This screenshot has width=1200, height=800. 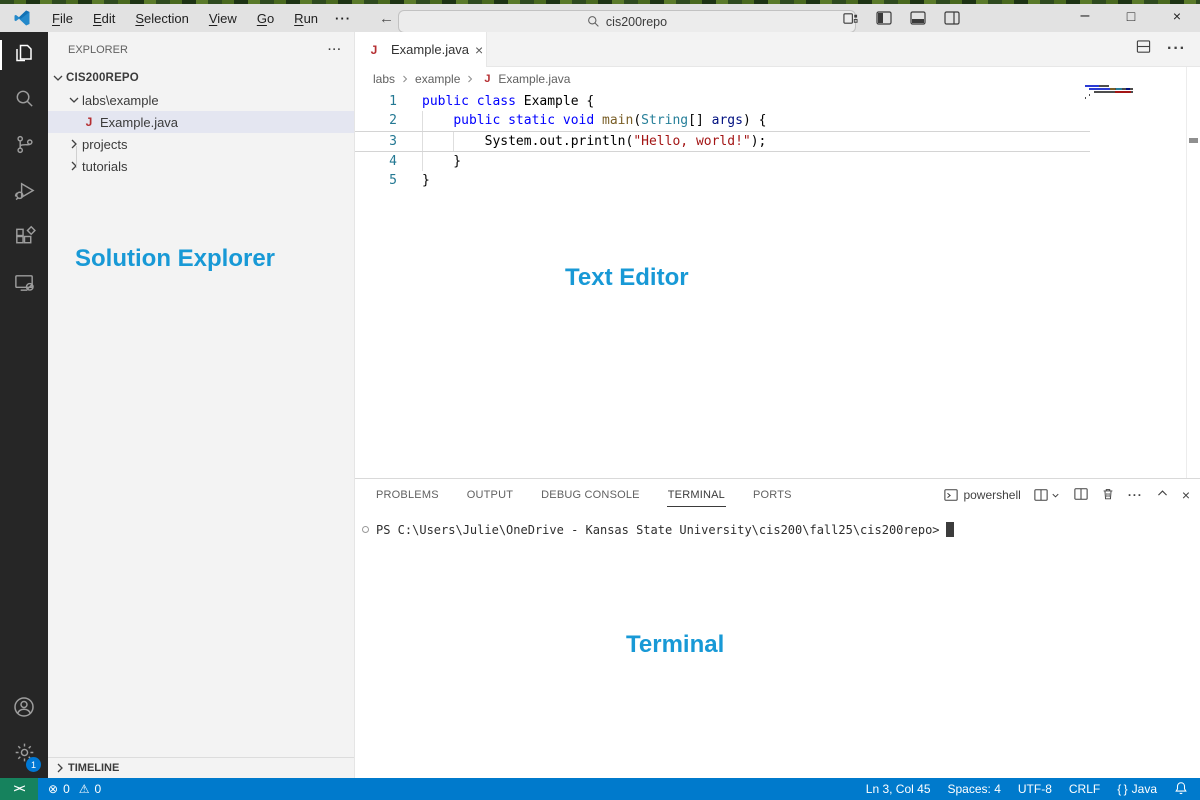 I want to click on new-terminal-button, so click(x=1047, y=495).